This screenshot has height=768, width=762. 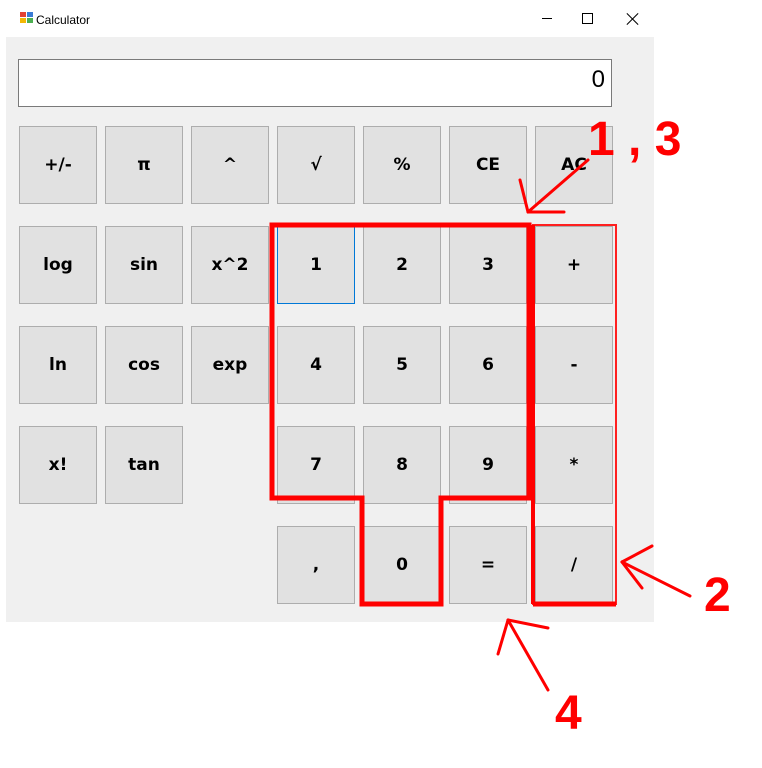 I want to click on maximize-button, so click(x=587, y=18).